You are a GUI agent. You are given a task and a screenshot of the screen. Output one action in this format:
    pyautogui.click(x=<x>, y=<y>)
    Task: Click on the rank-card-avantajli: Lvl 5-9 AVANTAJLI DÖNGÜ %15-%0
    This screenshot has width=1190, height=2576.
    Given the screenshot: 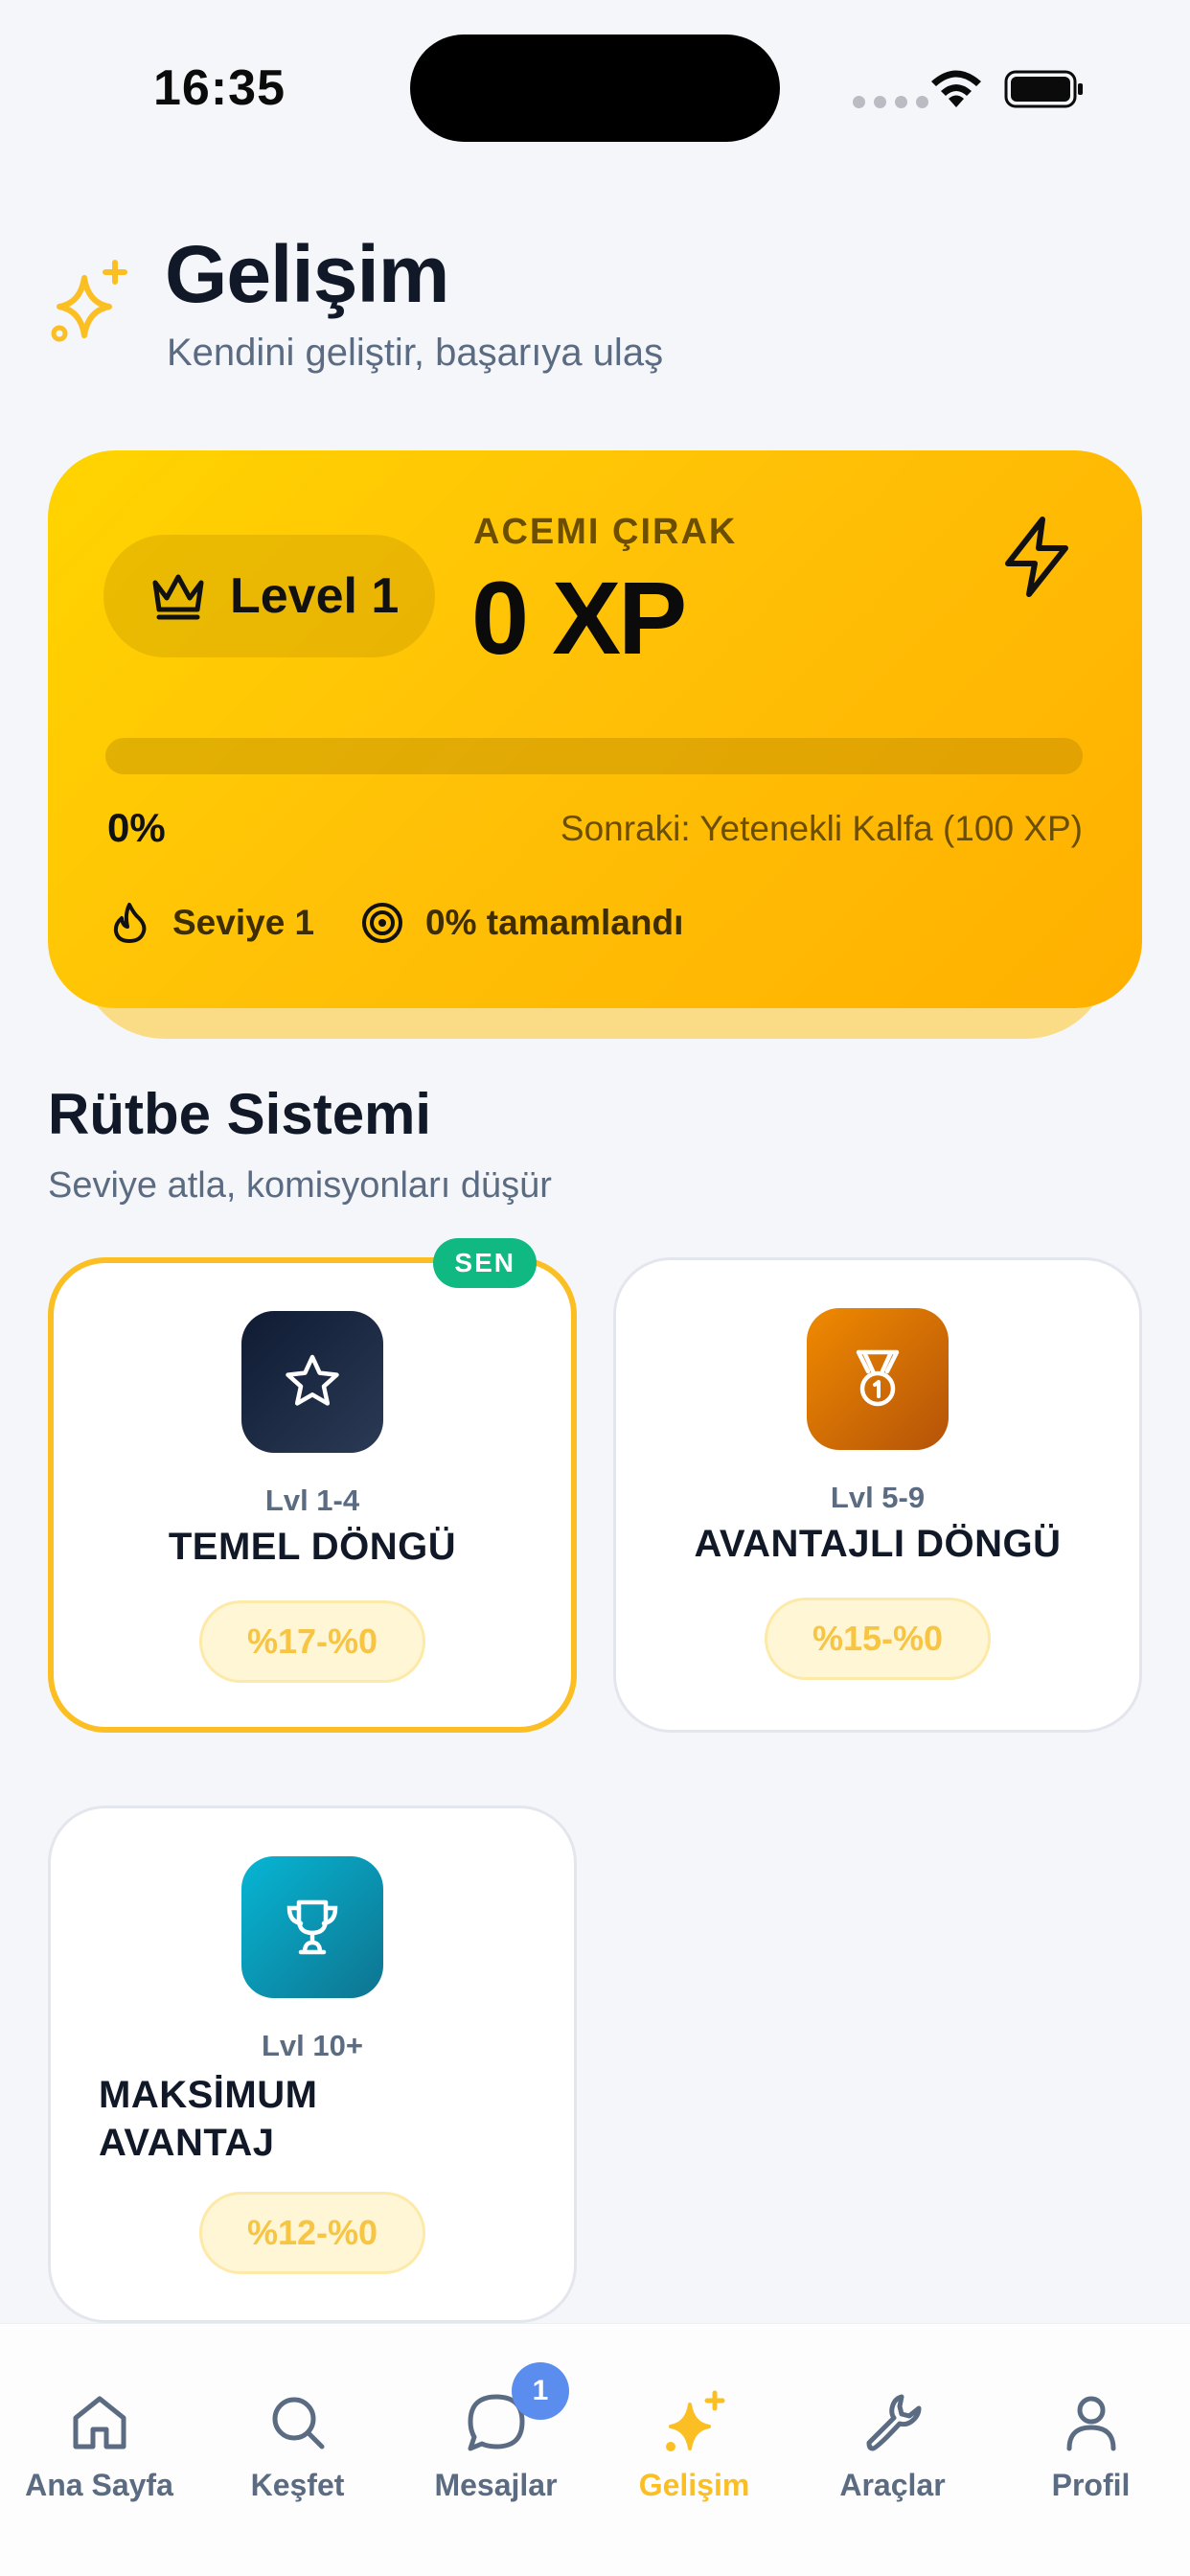 What is the action you would take?
    pyautogui.click(x=878, y=1495)
    